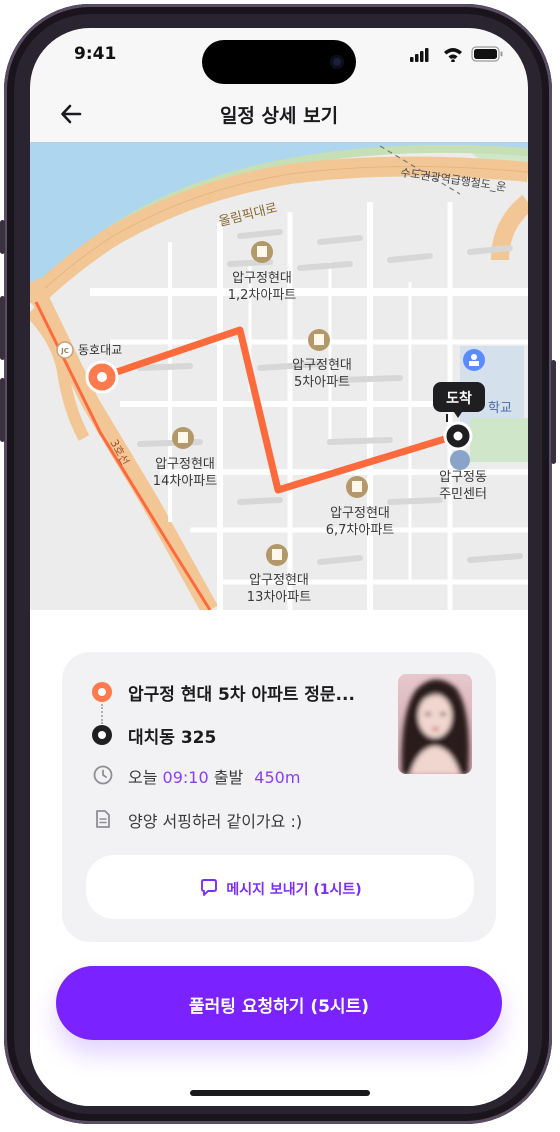  I want to click on memo-icon, so click(103, 819).